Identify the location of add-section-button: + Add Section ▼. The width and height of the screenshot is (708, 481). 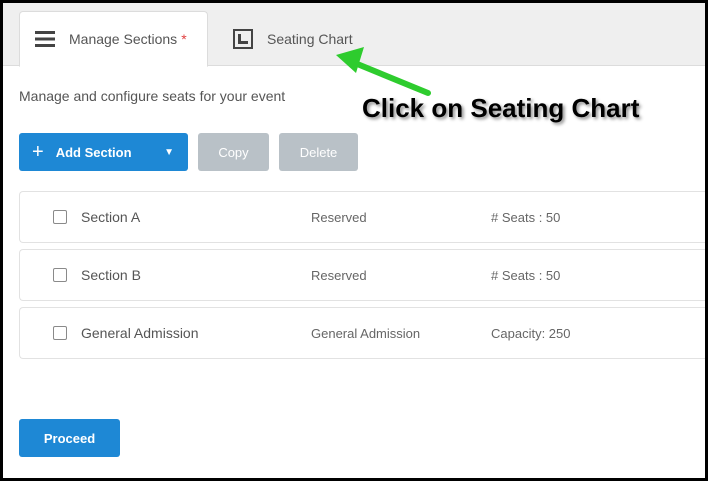
(103, 152).